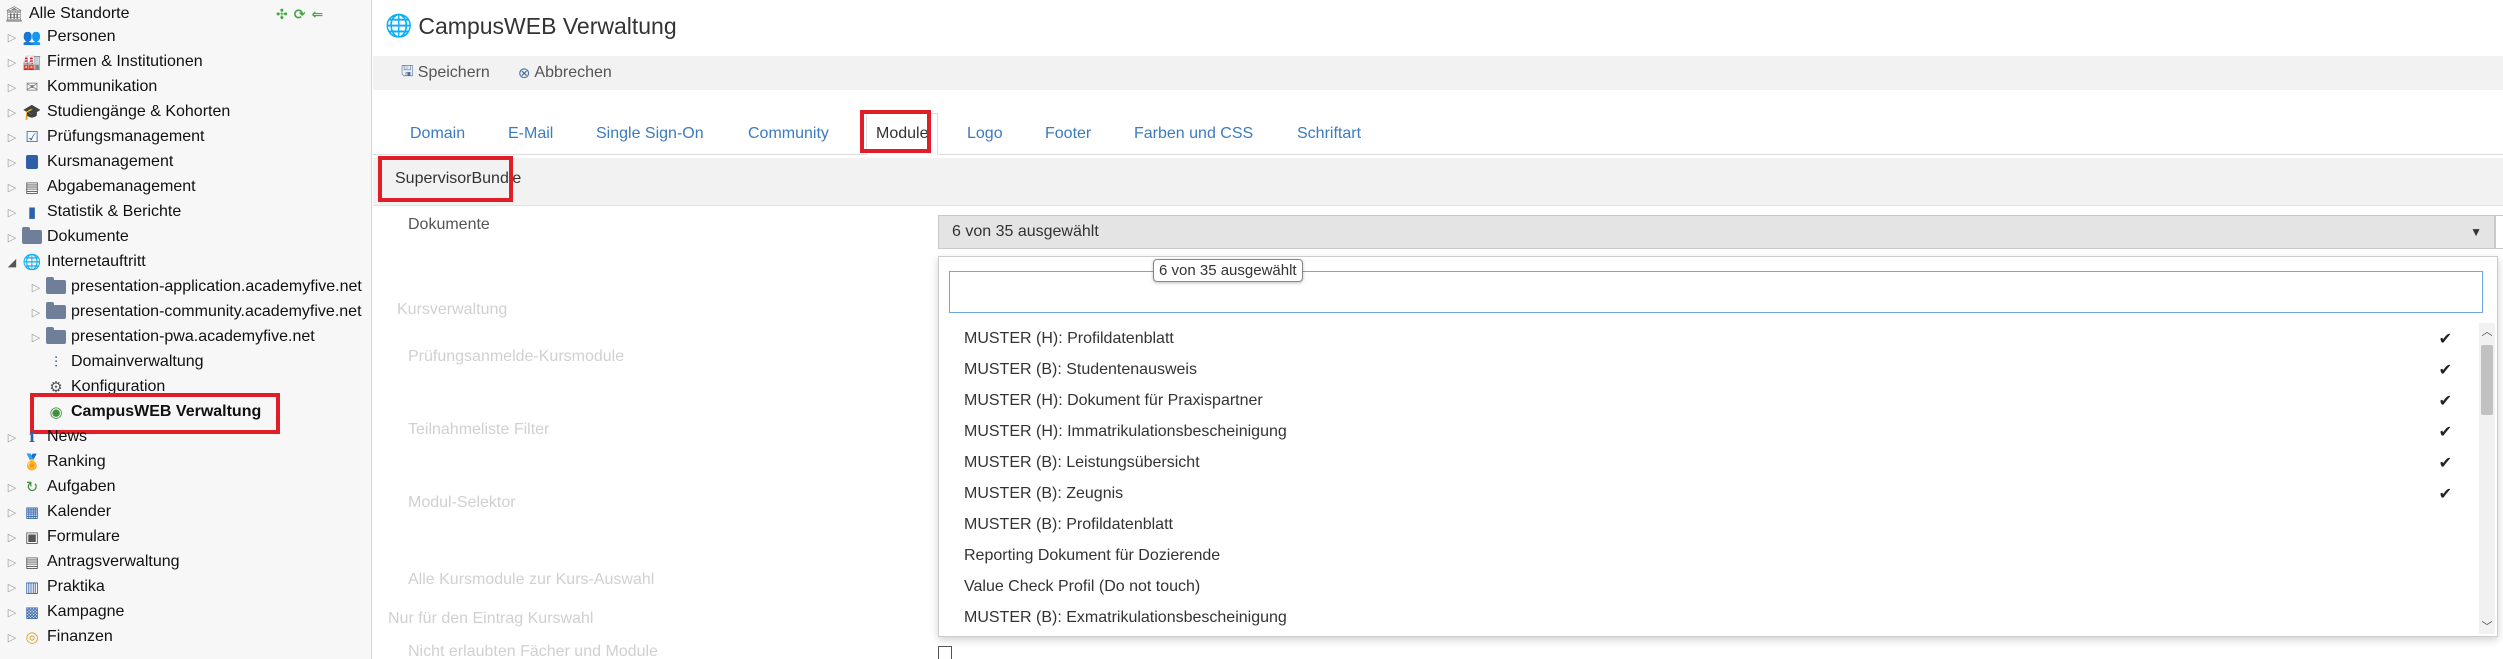 The image size is (2503, 659). Describe the element at coordinates (407, 71) in the screenshot. I see `save-icon: 🖫` at that location.